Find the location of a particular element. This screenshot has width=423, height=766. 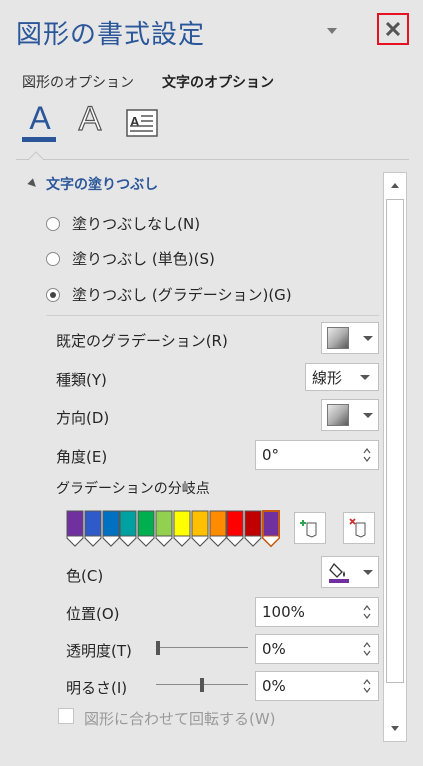

radio-label: 塗りつぶし (グラデーション)(G) is located at coordinates (182, 295).